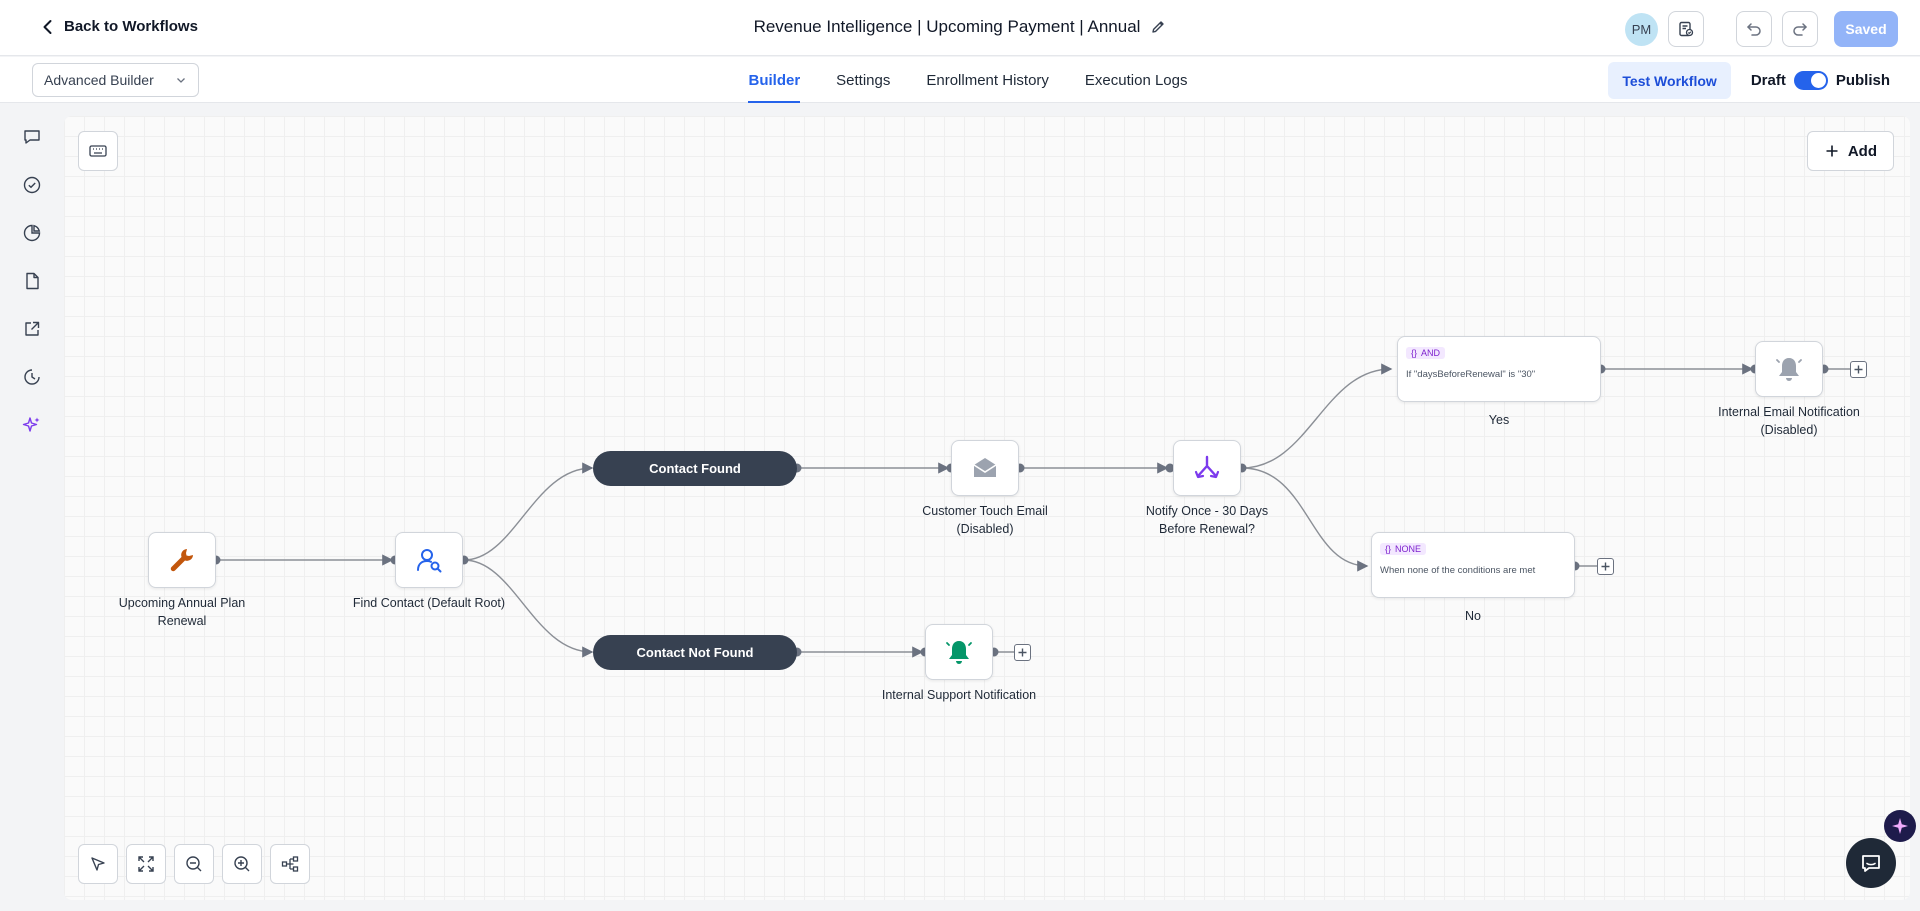  Describe the element at coordinates (32, 507) in the screenshot. I see `left-rail` at that location.